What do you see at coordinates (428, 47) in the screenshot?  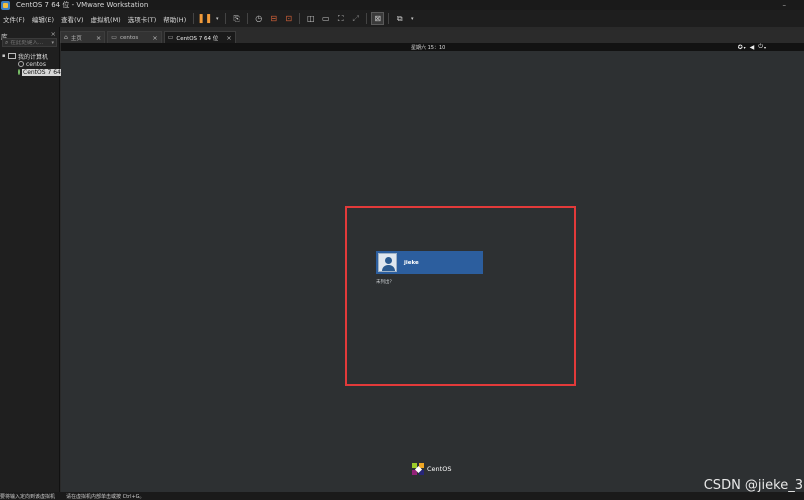 I see `clock: 星期六 15：10` at bounding box center [428, 47].